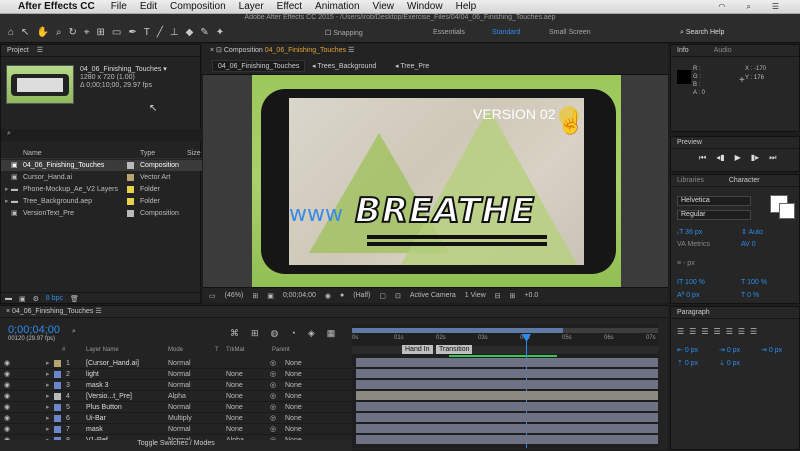  What do you see at coordinates (735, 143) in the screenshot?
I see `tab-preview: Preview` at bounding box center [735, 143].